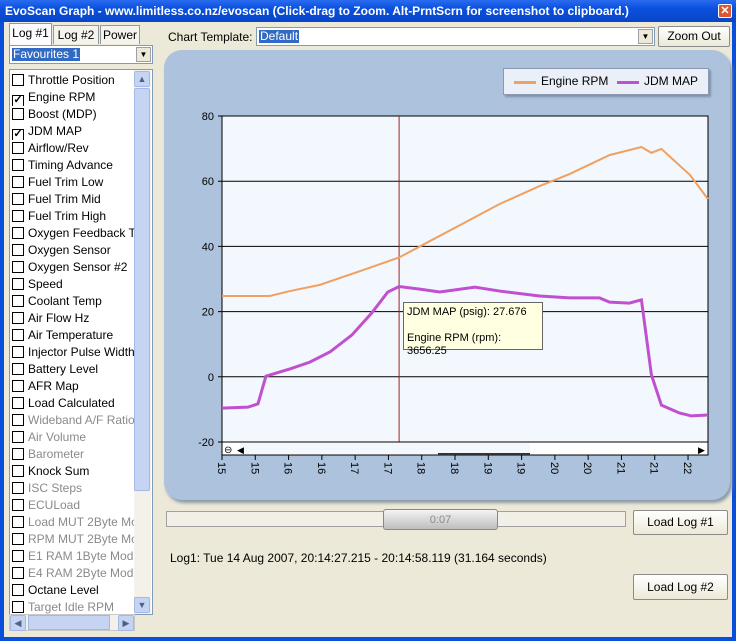  What do you see at coordinates (680, 522) in the screenshot?
I see `load-log1-button: Load Log #1` at bounding box center [680, 522].